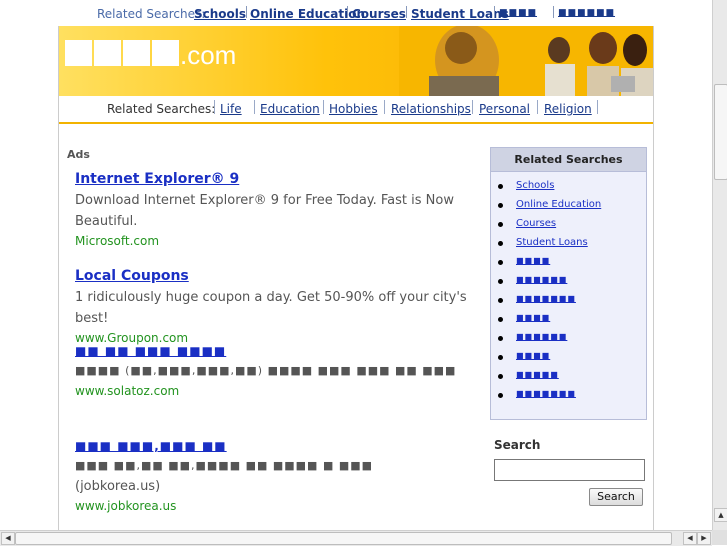  I want to click on site-logo-suffix: .com, so click(208, 55).